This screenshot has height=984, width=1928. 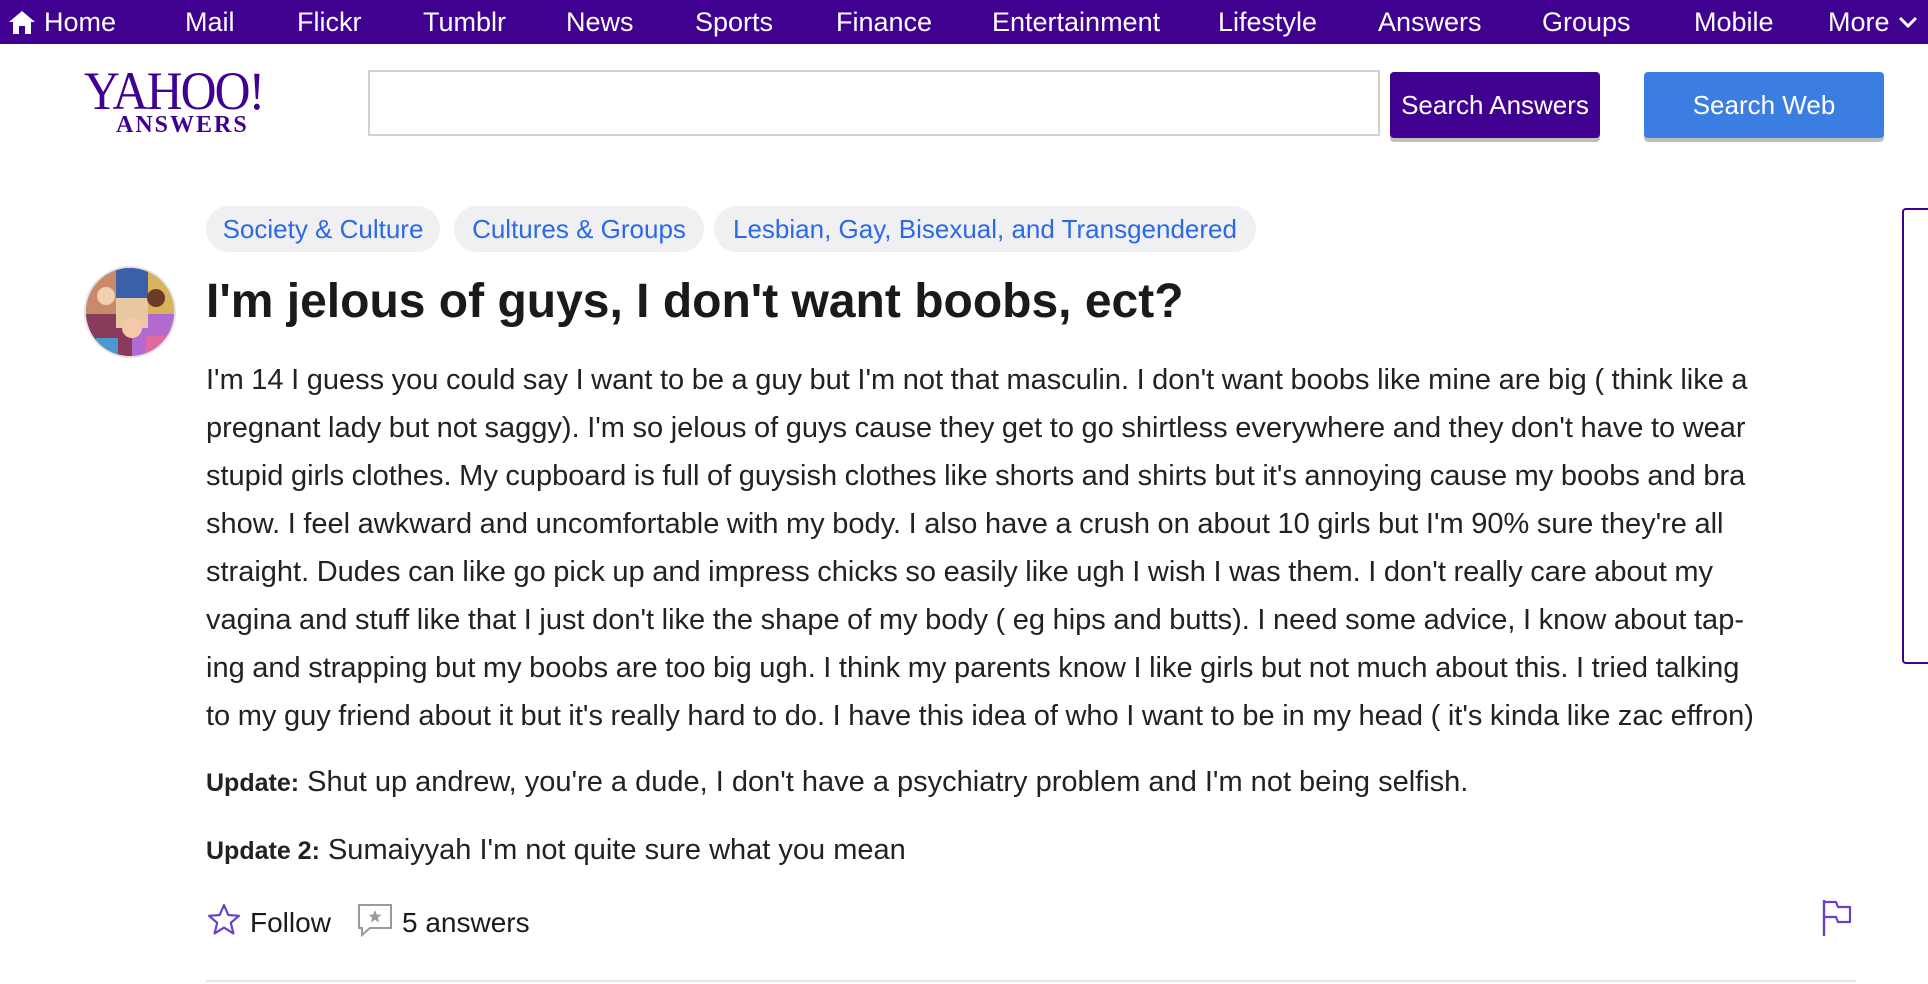 What do you see at coordinates (329, 22) in the screenshot?
I see `nav-flickr: Flickr` at bounding box center [329, 22].